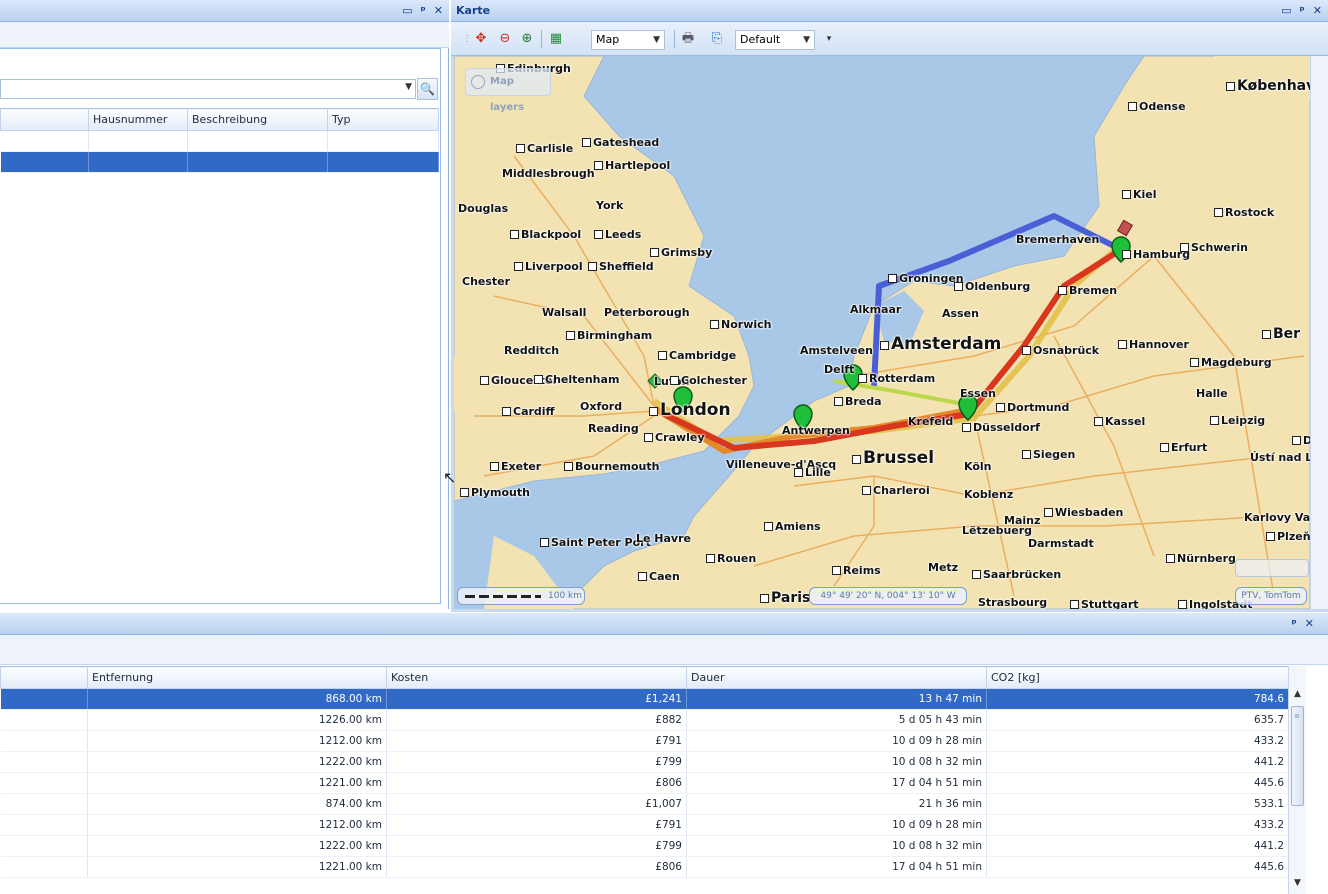 The image size is (1328, 894). What do you see at coordinates (1319, 332) in the screenshot?
I see `map-side-scrollbar` at bounding box center [1319, 332].